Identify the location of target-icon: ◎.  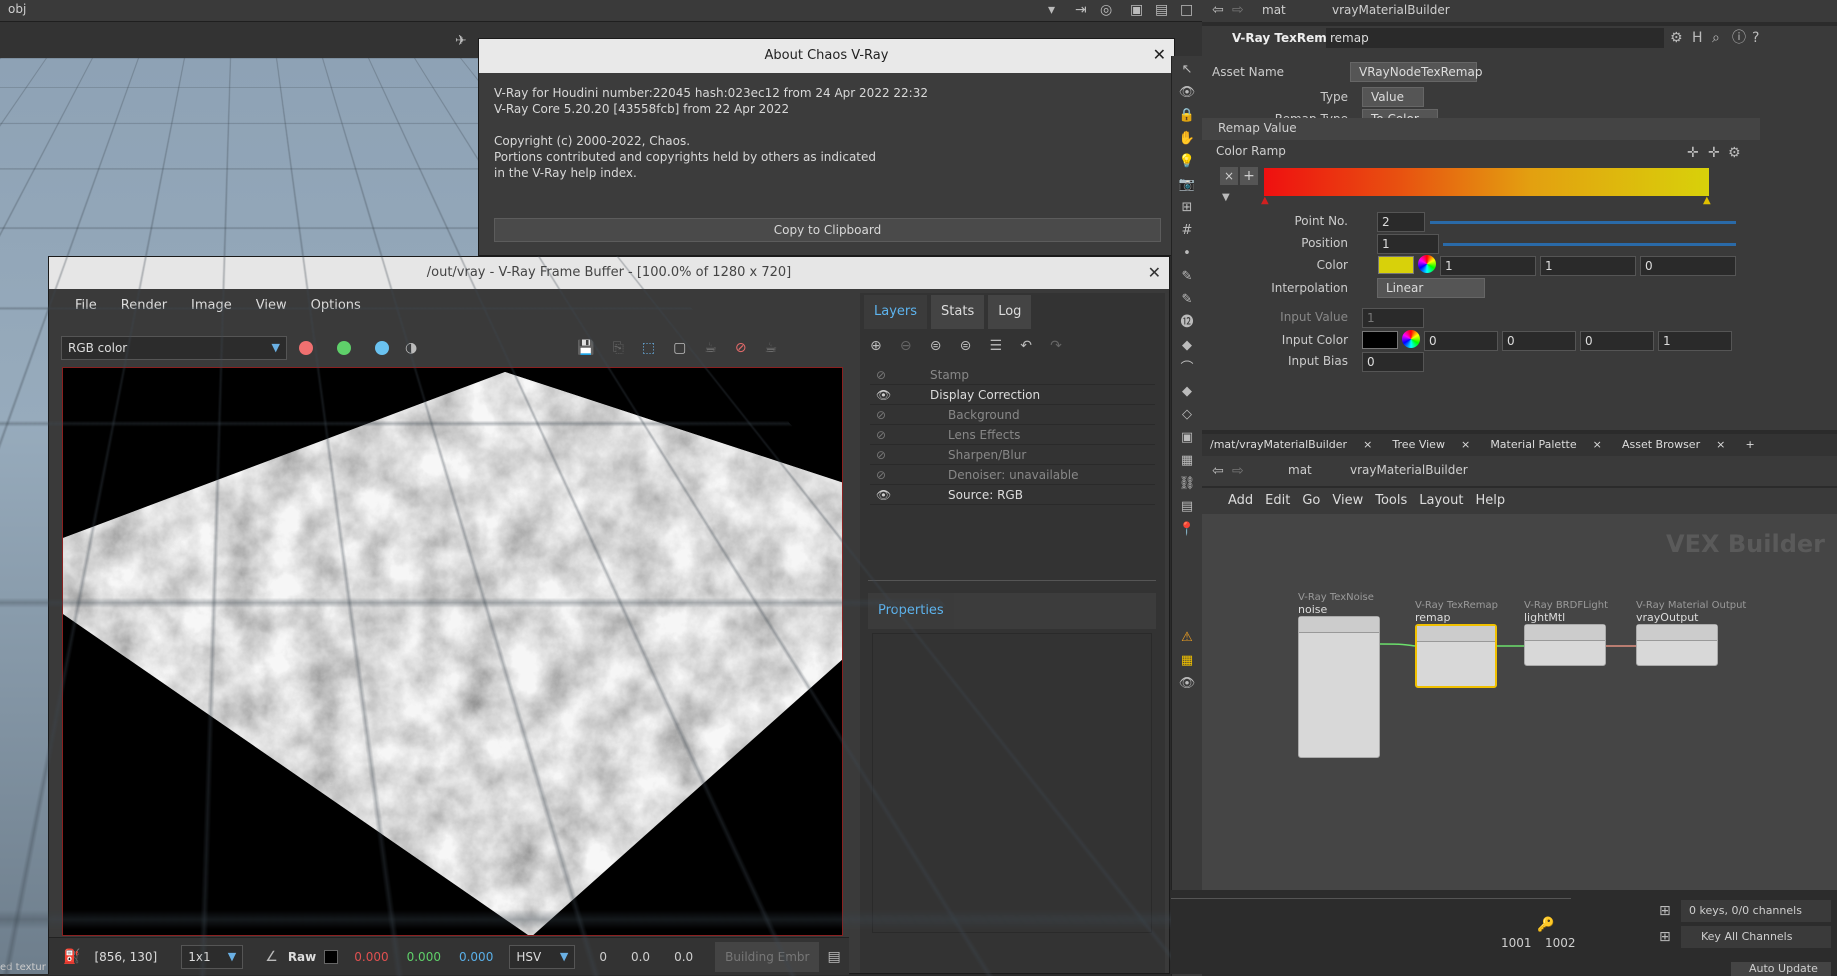
(1106, 10).